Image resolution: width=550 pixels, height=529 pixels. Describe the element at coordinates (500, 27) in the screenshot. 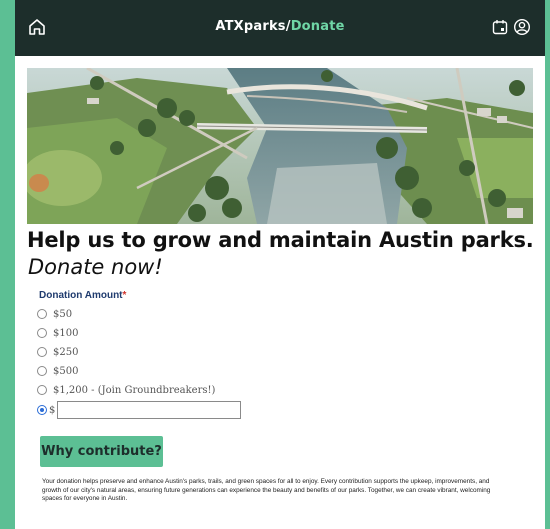

I see `calendar-icon` at that location.